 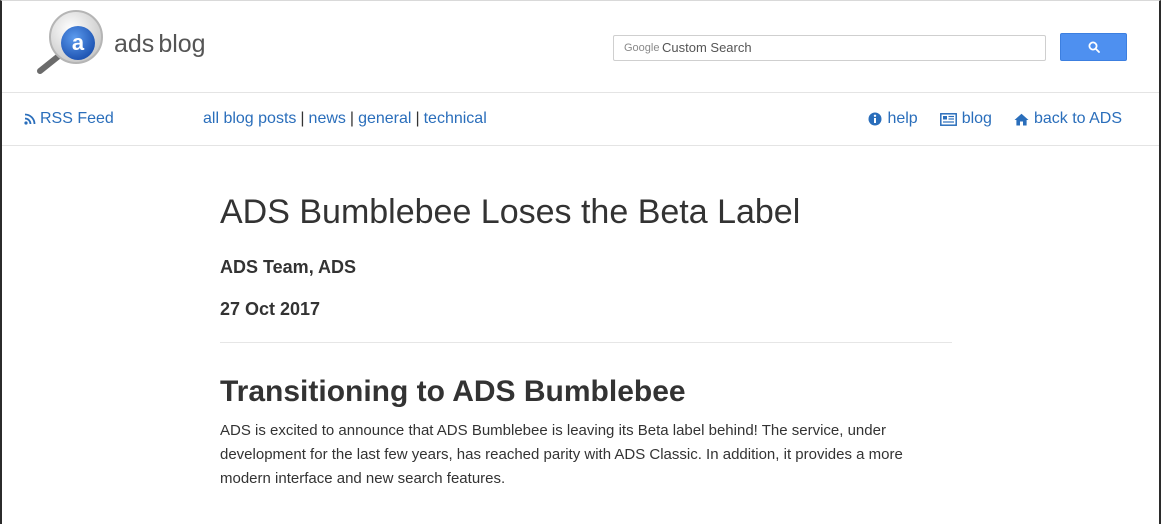 What do you see at coordinates (249, 118) in the screenshot?
I see `nav-all-blog-posts: all blog posts` at bounding box center [249, 118].